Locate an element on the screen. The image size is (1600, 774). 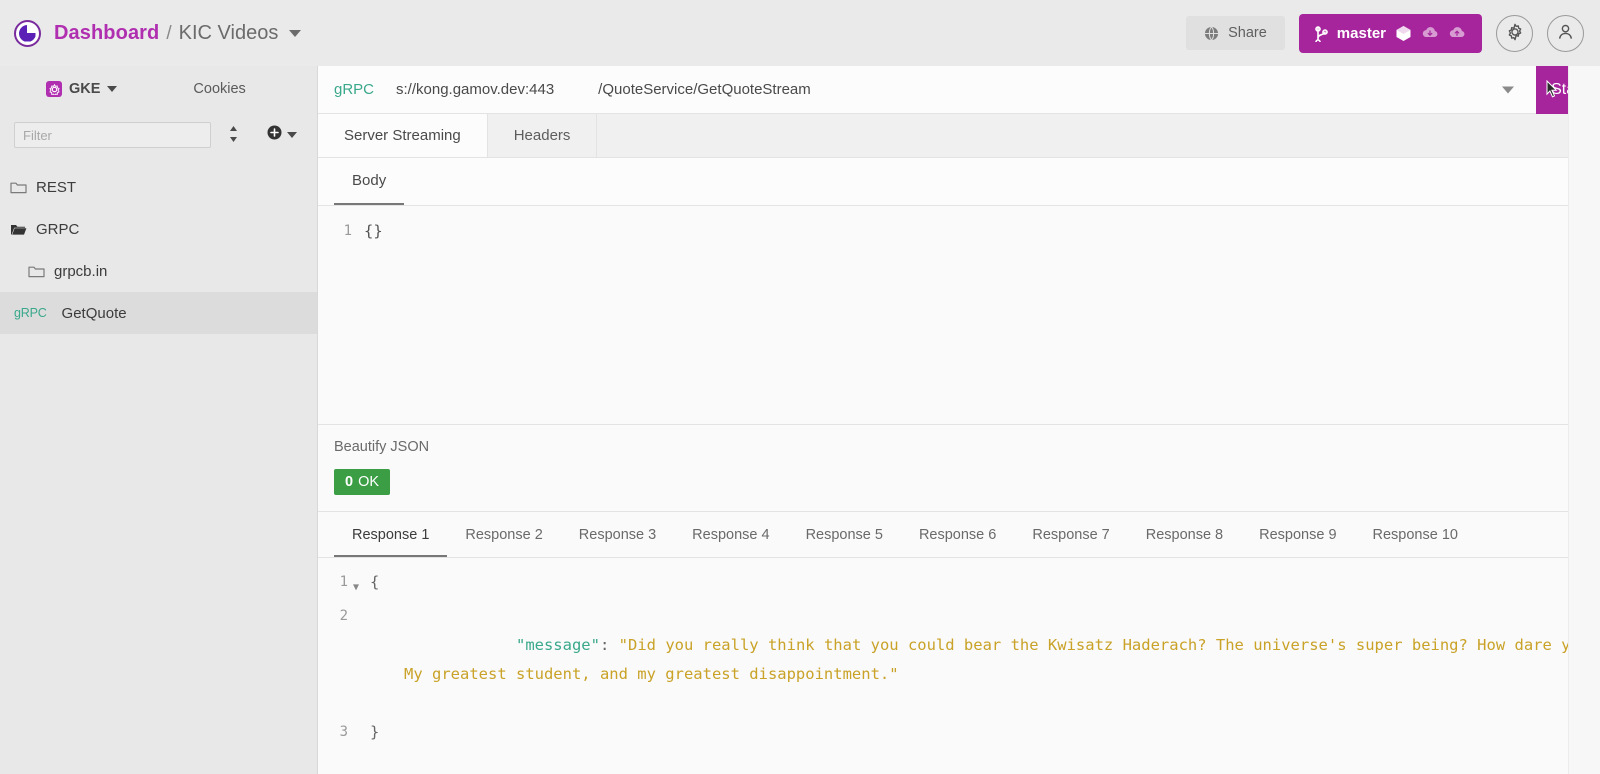
method-path-input: /QuoteService/GetQuoteStream is located at coordinates (704, 89).